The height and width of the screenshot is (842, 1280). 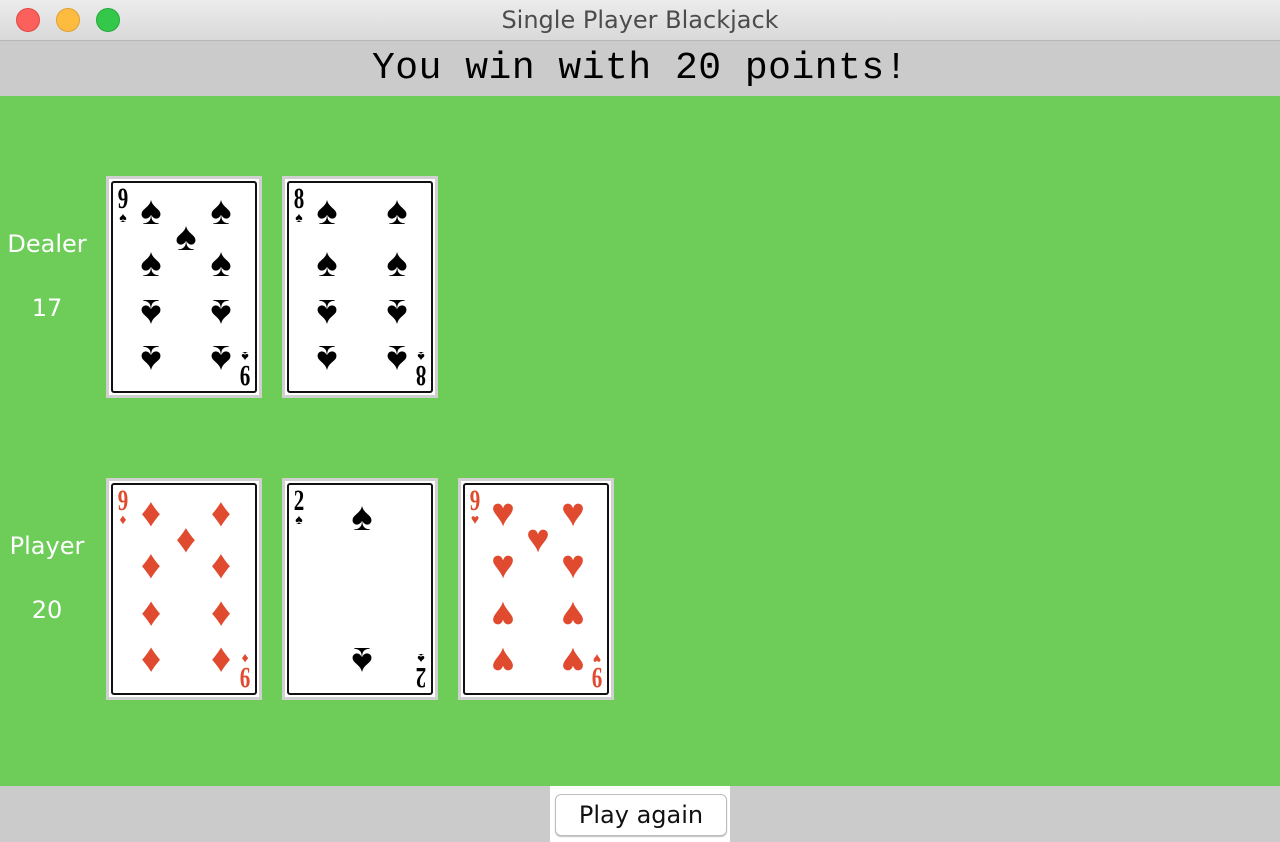 I want to click on player-card: 9 ♥ 9 ♥ ♥ ♥ ♥ ♥ ♥ ♥ ♥ ♥ ♥, so click(x=536, y=589).